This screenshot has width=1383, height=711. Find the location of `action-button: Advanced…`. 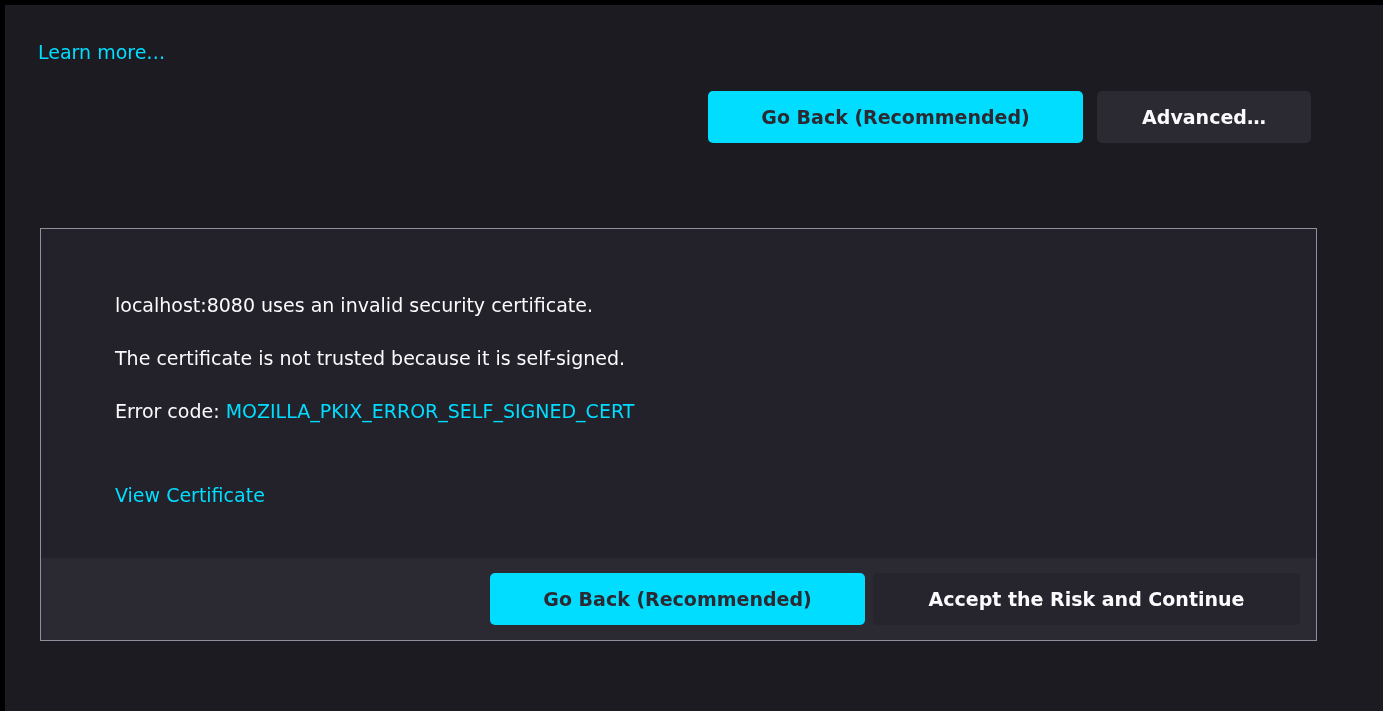

action-button: Advanced… is located at coordinates (1204, 117).